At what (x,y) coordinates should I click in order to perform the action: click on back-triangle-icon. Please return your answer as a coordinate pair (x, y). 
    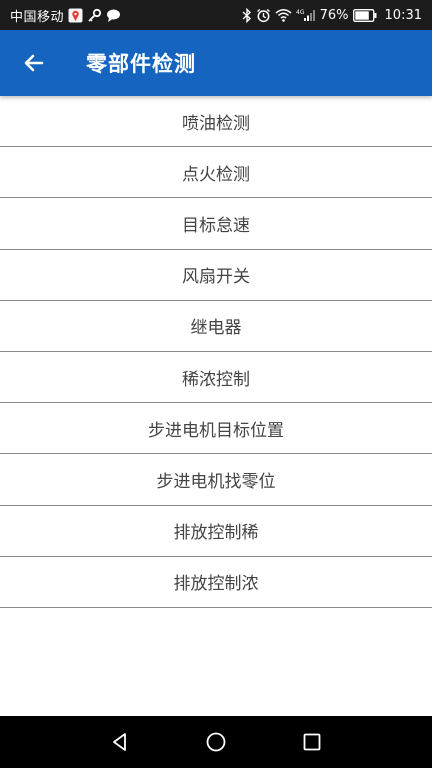
    Looking at the image, I should click on (119, 742).